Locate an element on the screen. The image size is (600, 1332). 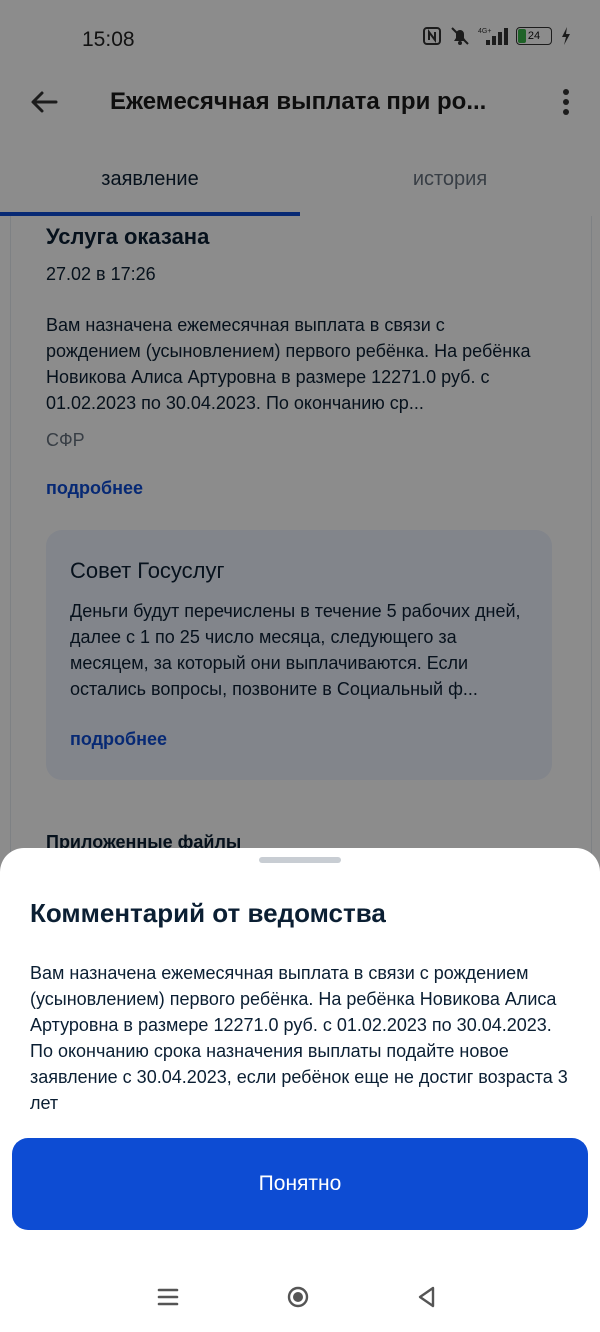
system-nav-bar is located at coordinates (300, 1297).